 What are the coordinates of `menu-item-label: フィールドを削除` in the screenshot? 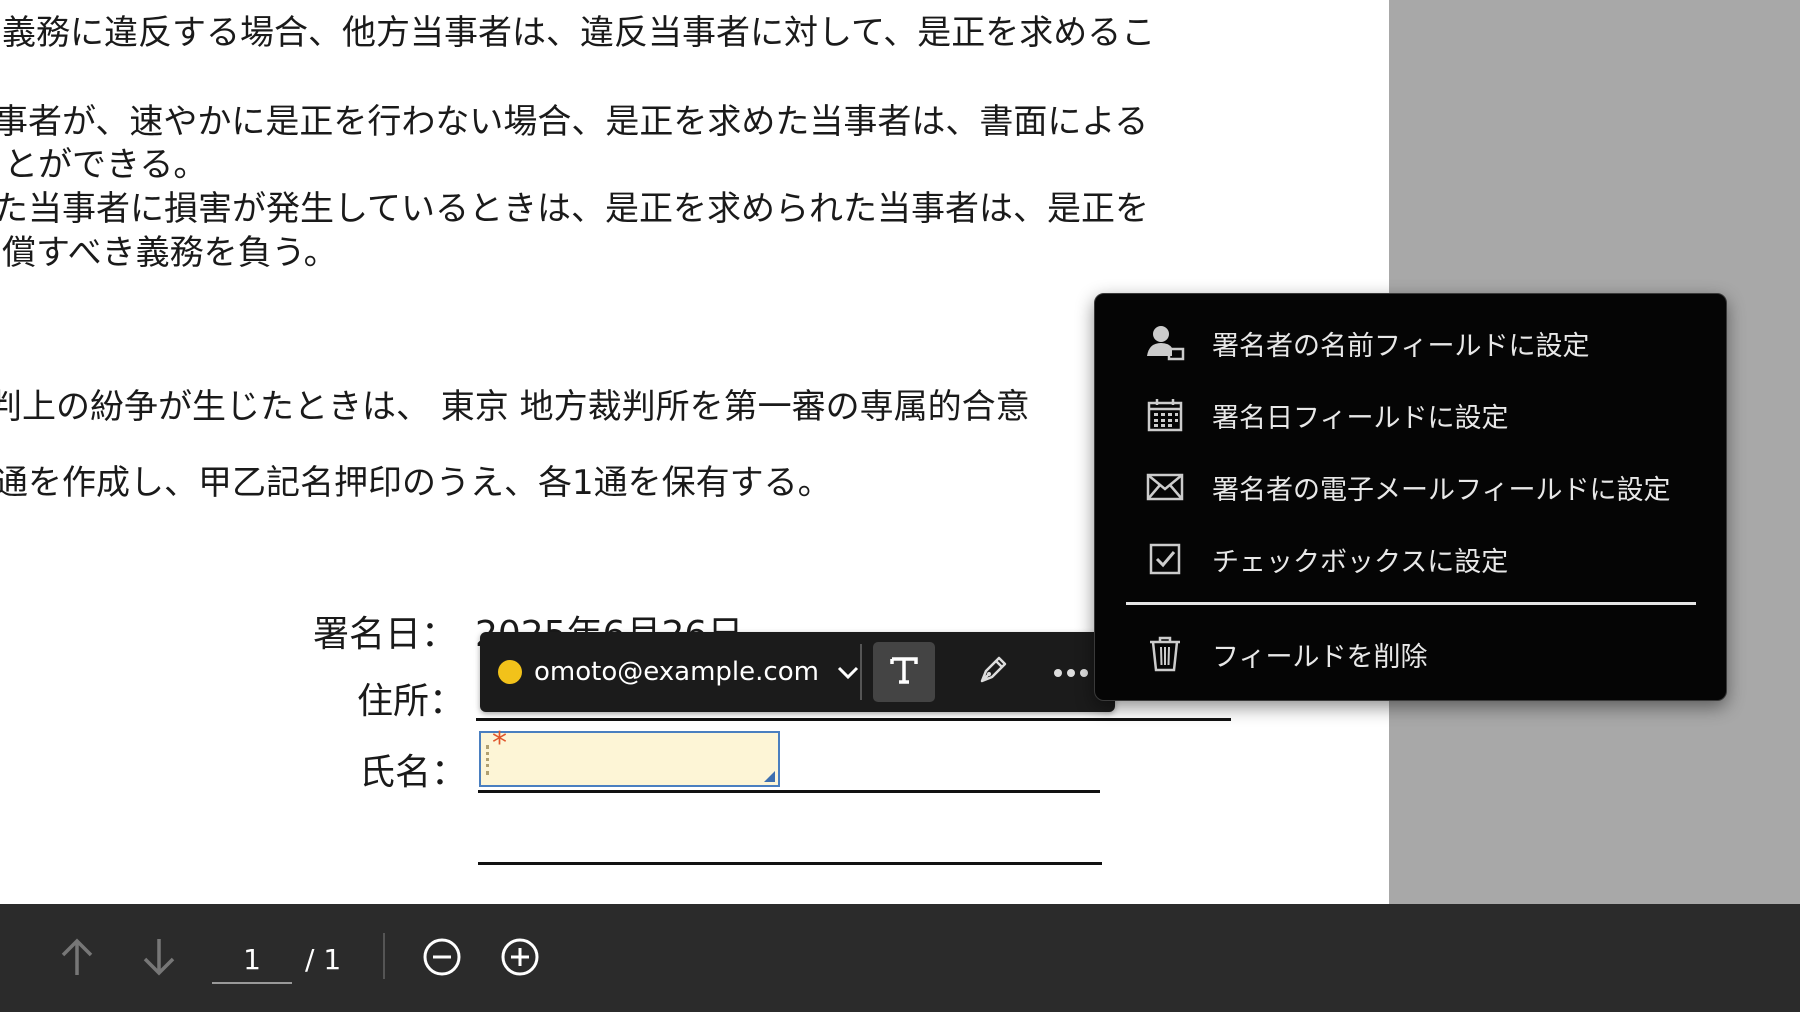 It's located at (1320, 657).